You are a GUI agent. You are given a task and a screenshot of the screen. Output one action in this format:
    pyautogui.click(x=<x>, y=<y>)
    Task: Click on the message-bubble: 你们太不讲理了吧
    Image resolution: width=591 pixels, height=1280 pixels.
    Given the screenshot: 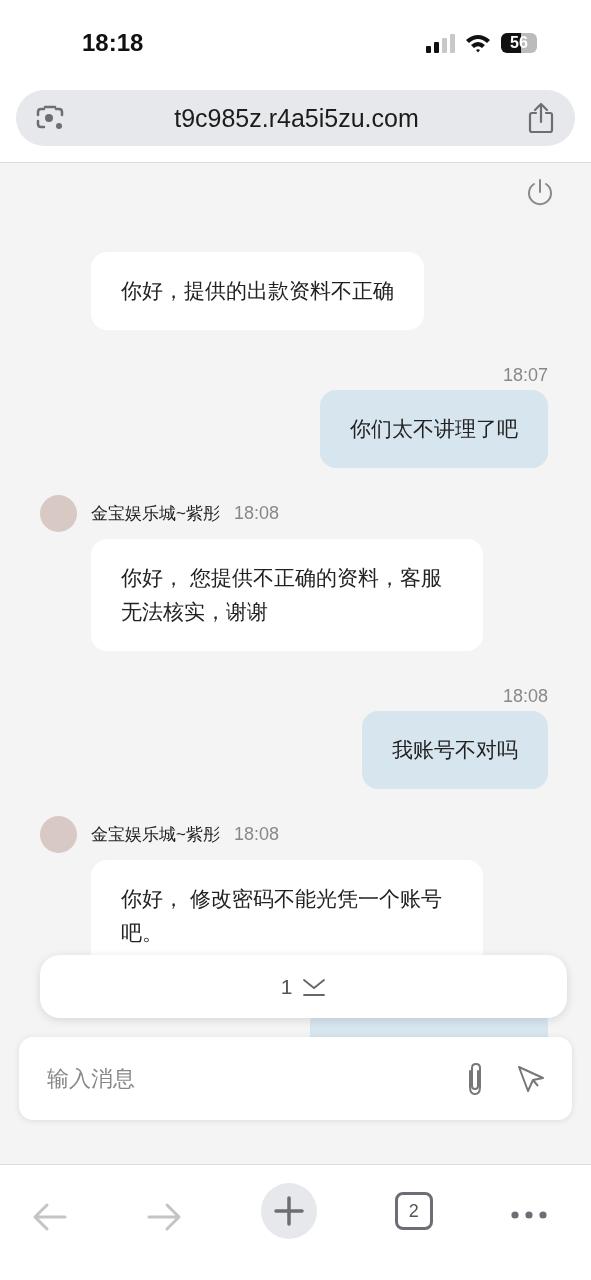 What is the action you would take?
    pyautogui.click(x=434, y=429)
    